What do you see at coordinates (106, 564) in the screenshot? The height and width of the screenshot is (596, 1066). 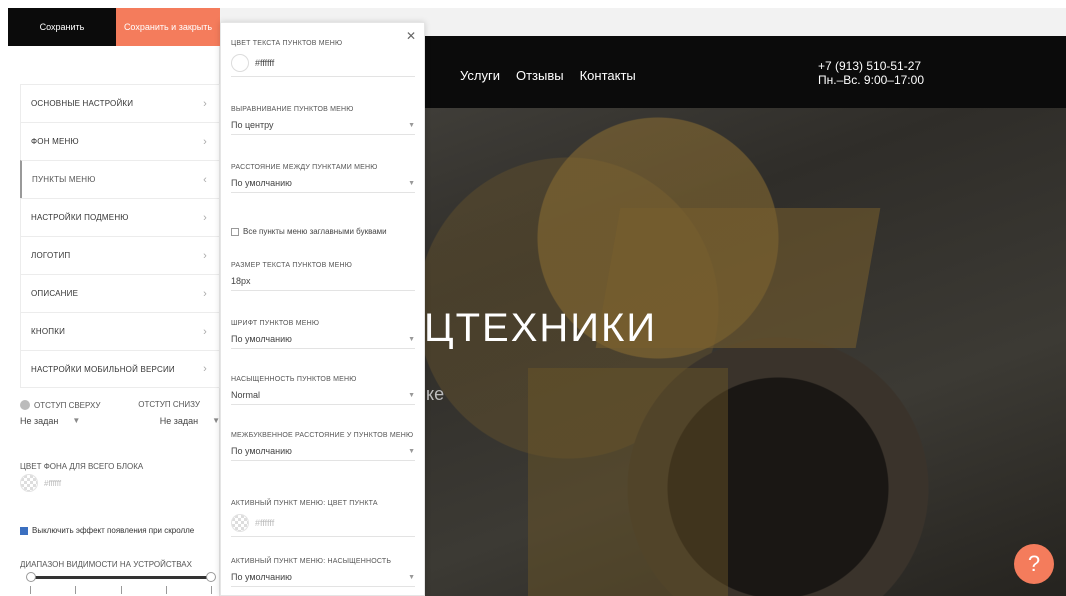 I see `visibility-label: ДИАПАЗОН ВИДИМОСТИ НА УСТРОЙСТВАХ` at bounding box center [106, 564].